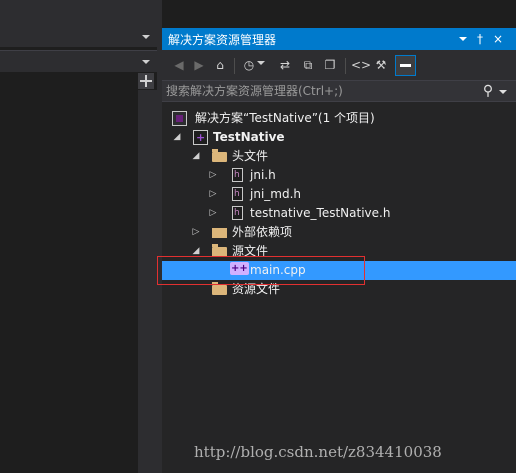 The width and height of the screenshot is (516, 473). I want to click on show-all-files-button: ❐, so click(330, 65).